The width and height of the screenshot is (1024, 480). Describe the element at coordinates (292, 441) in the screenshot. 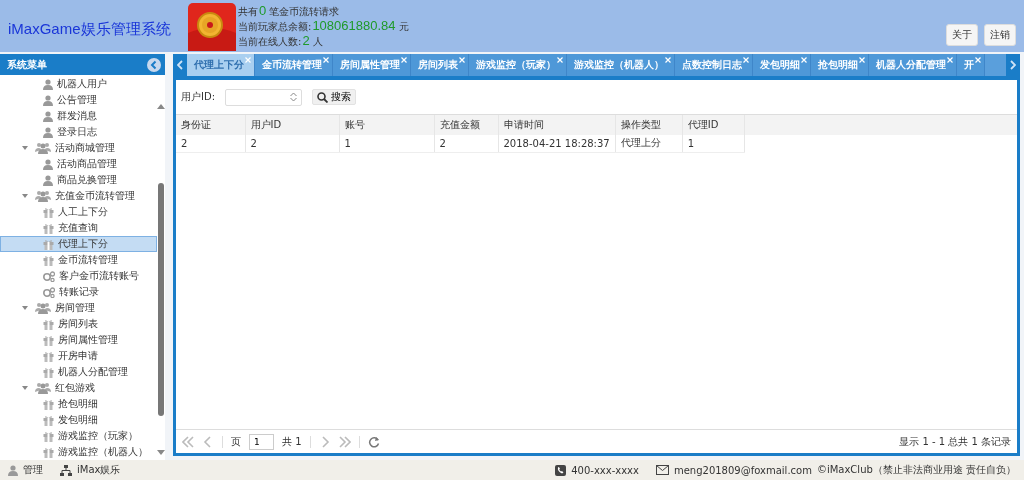

I see `page-total: 共 1` at that location.